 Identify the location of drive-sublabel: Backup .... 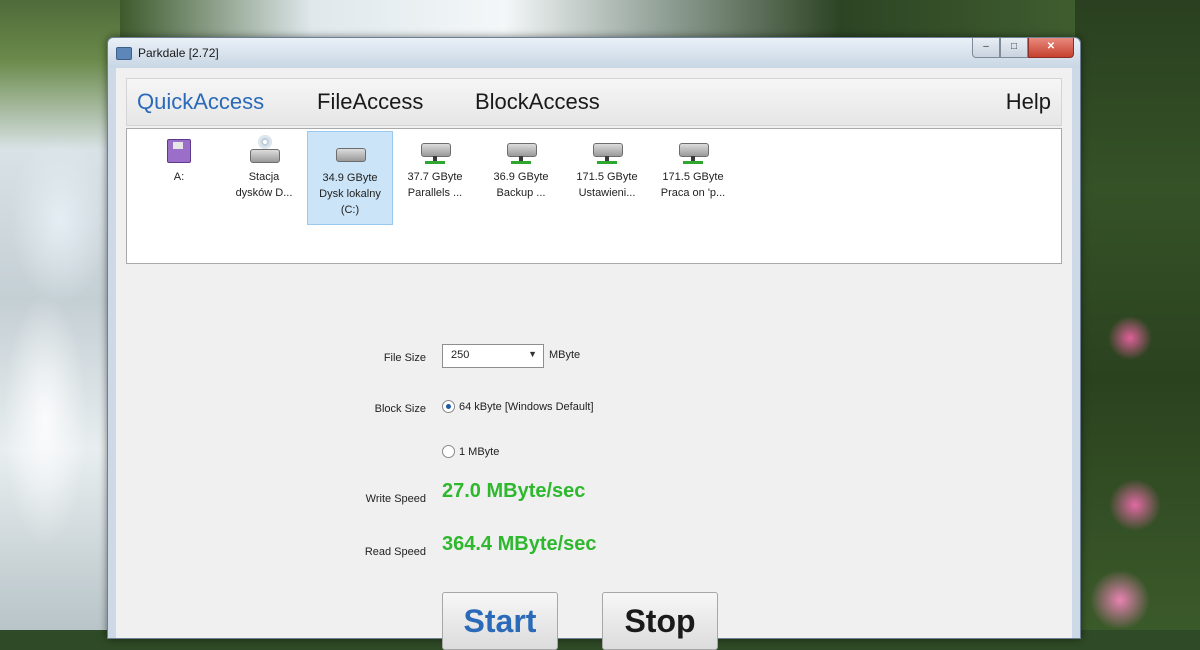
(521, 193).